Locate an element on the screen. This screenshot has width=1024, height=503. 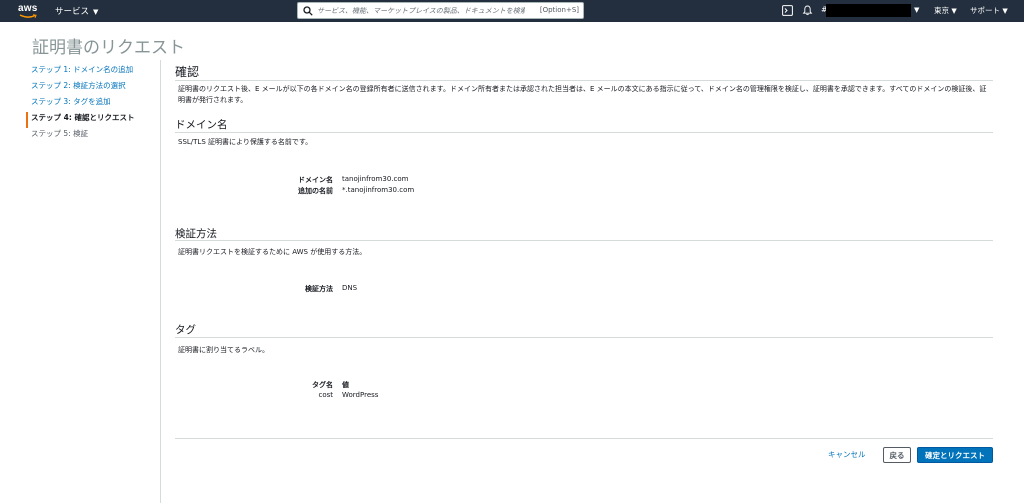
sidebar-divider is located at coordinates (160, 281).